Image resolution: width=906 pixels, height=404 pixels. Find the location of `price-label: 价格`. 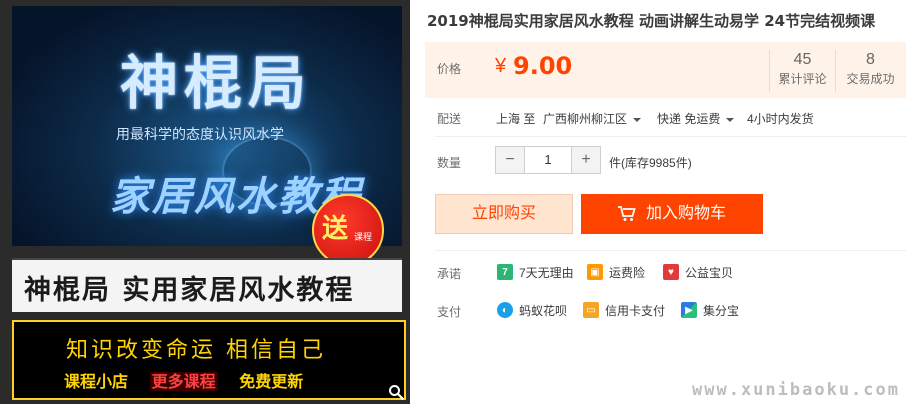

price-label: 价格 is located at coordinates (449, 69).